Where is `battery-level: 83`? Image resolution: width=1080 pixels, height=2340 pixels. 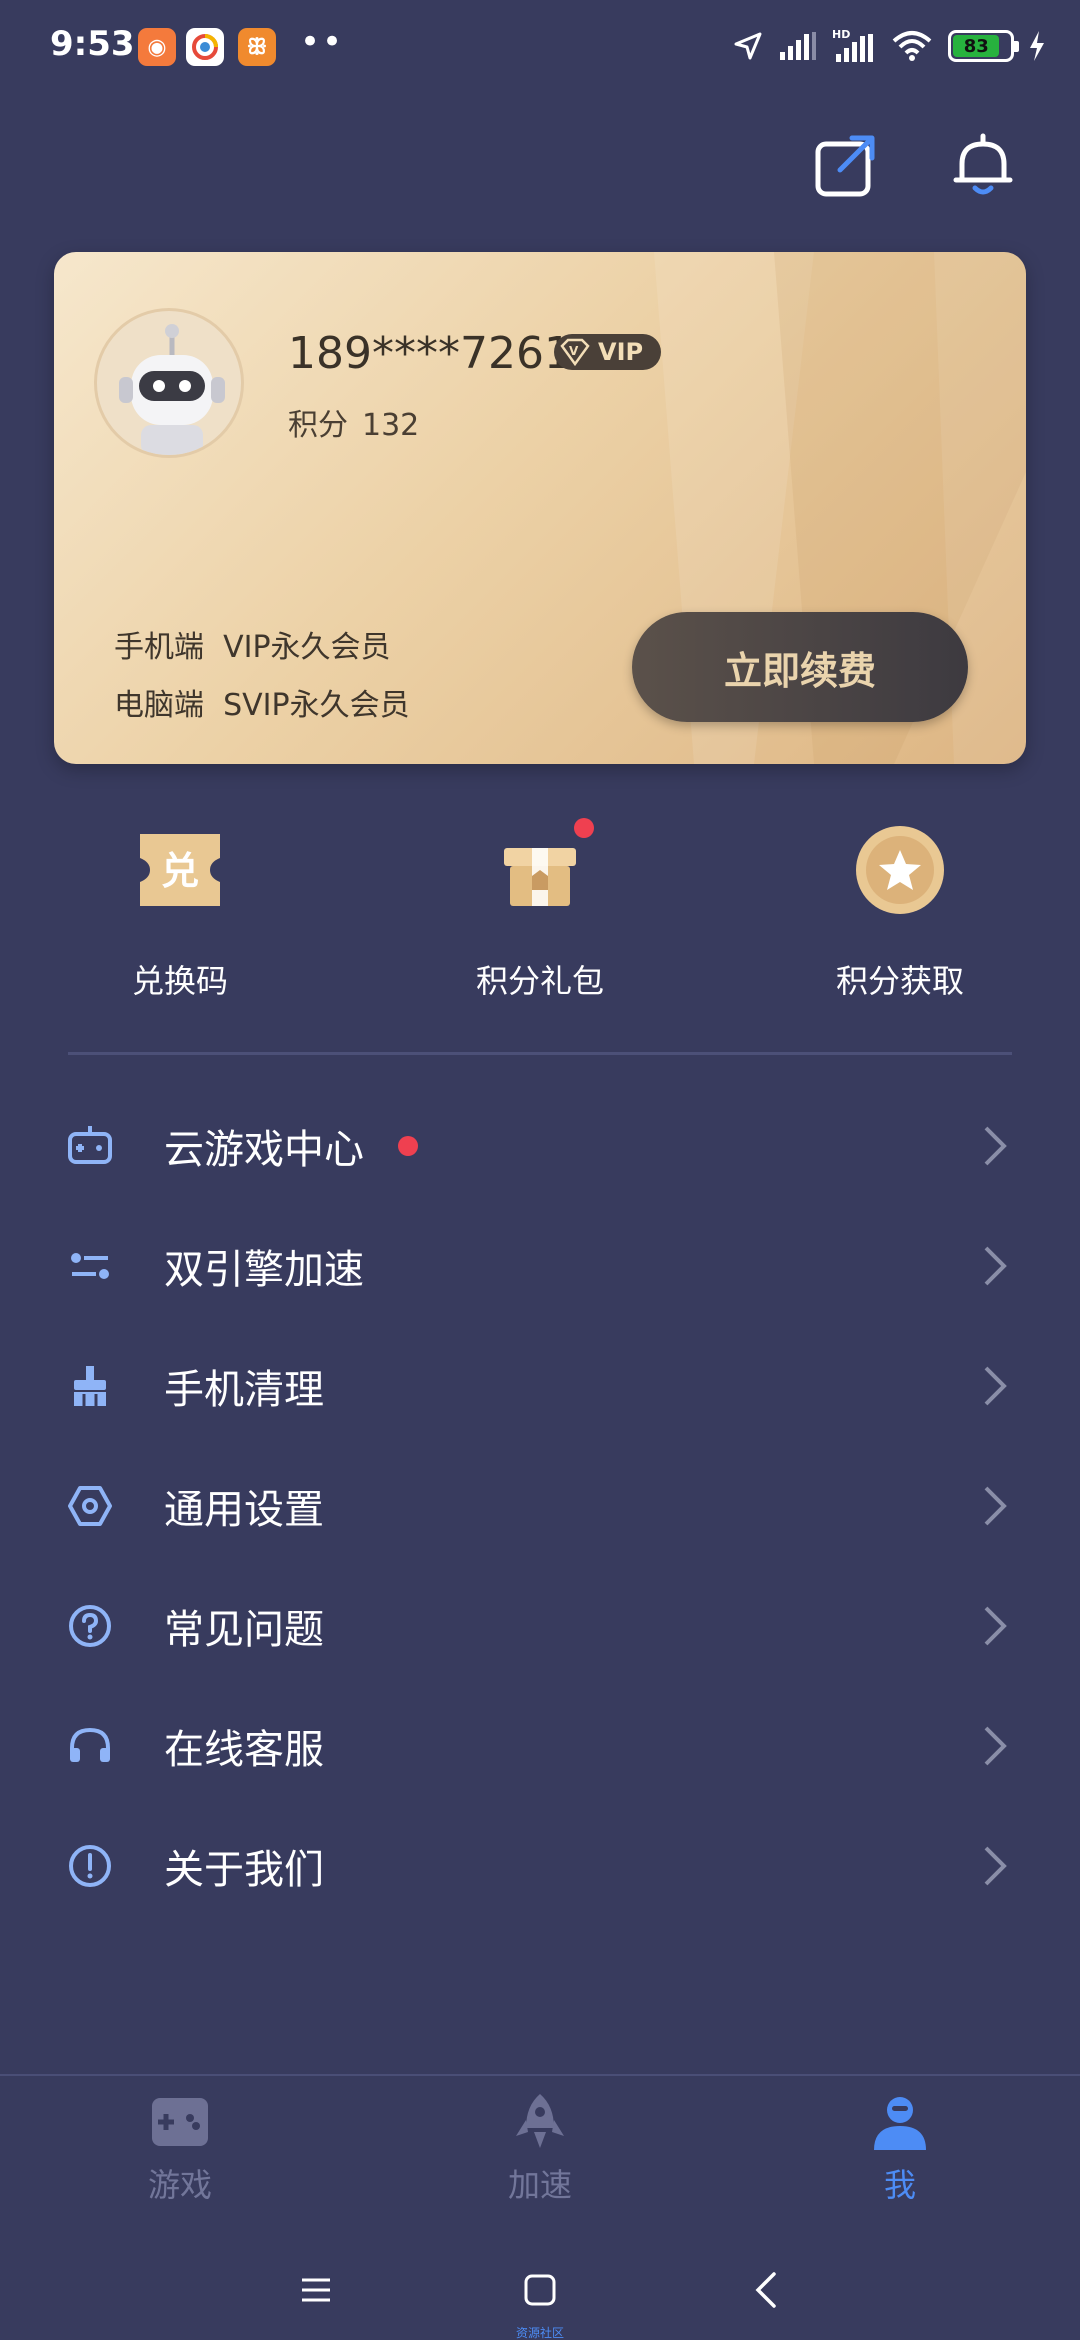
battery-level: 83 is located at coordinates (976, 46).